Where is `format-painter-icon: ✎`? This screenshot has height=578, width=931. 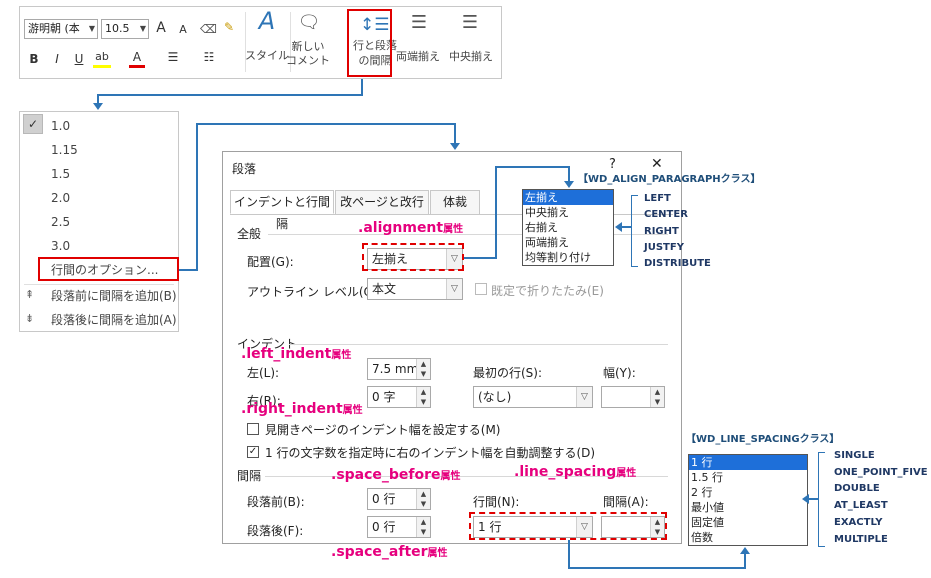 format-painter-icon: ✎ is located at coordinates (229, 27).